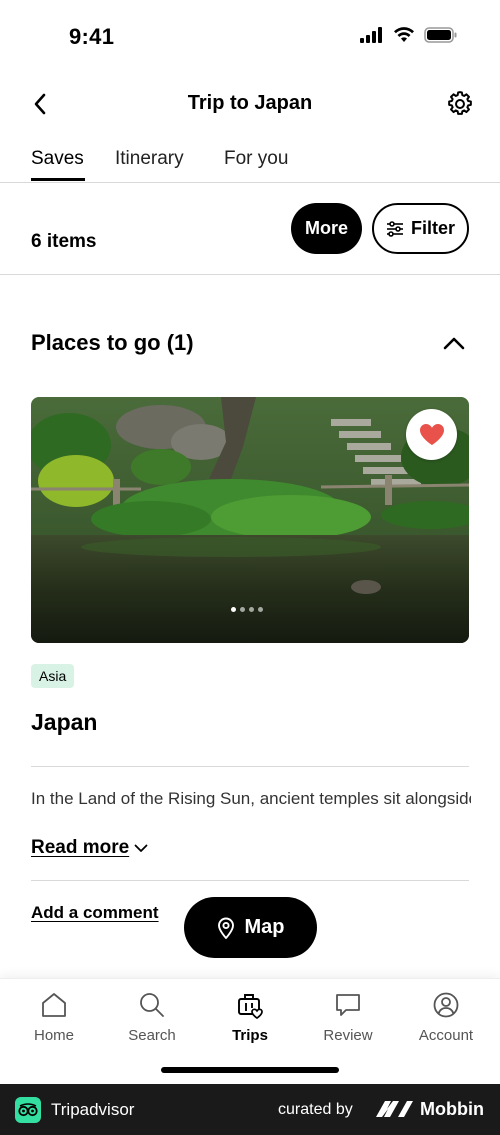 The width and height of the screenshot is (500, 1135). I want to click on filter-button-label: Filter, so click(432, 228).